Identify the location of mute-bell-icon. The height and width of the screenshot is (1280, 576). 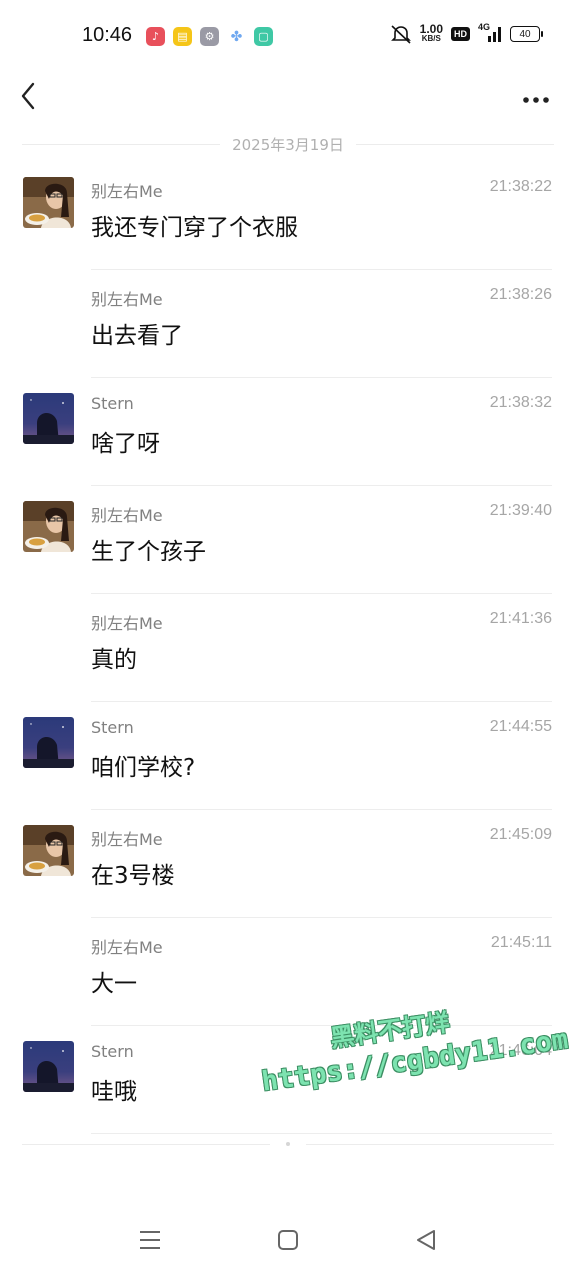
(400, 34).